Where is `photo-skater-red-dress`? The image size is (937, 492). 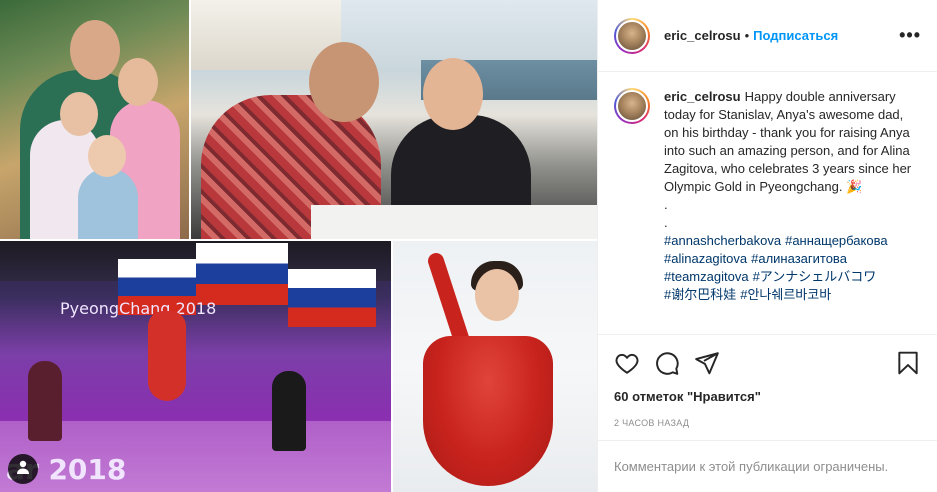 photo-skater-red-dress is located at coordinates (495, 366).